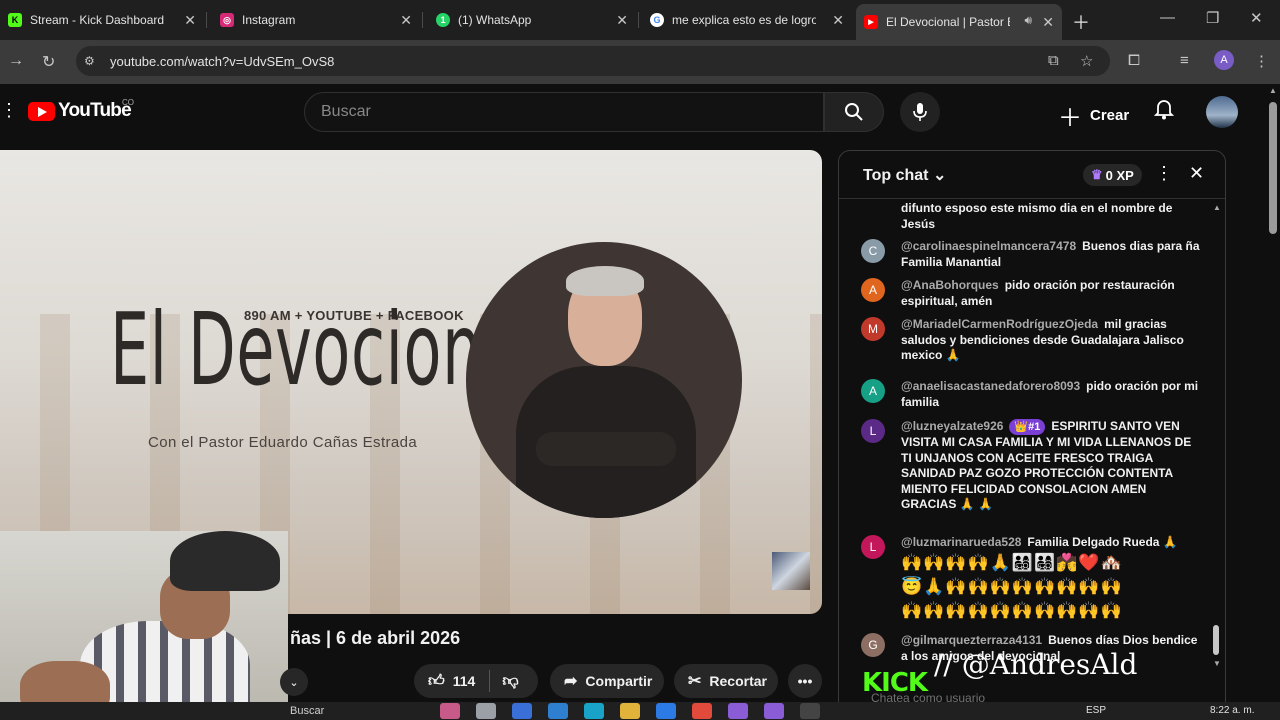 The image size is (1280, 720). What do you see at coordinates (41, 111) in the screenshot?
I see `youtube-play-icon` at bounding box center [41, 111].